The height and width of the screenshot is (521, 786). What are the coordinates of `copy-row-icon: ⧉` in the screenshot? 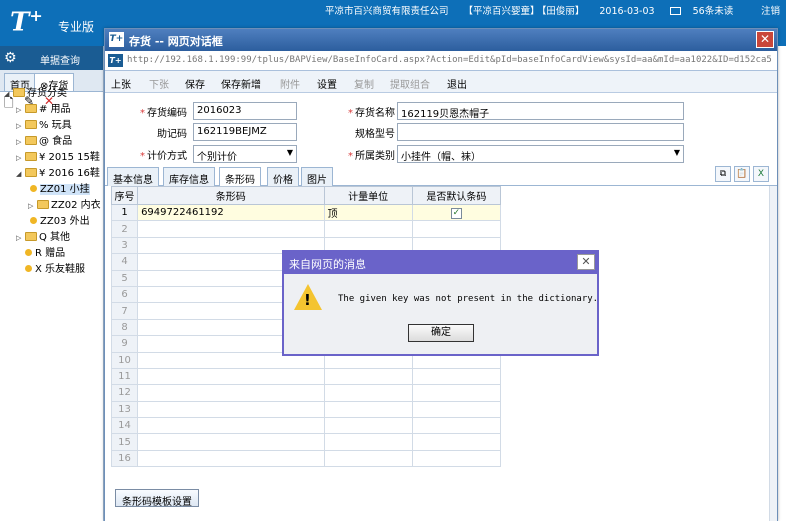 It's located at (723, 174).